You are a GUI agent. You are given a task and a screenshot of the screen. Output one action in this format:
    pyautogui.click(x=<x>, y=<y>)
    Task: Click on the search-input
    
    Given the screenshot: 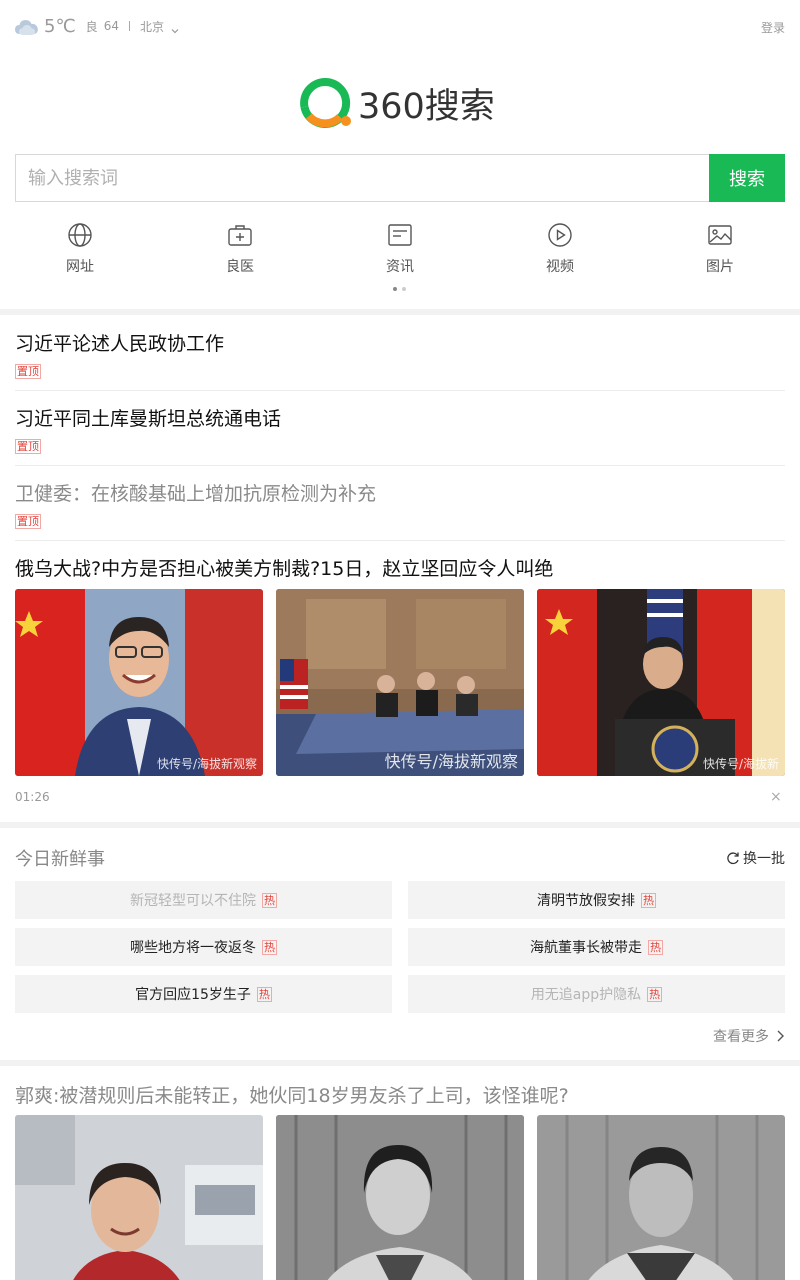 What is the action you would take?
    pyautogui.click(x=362, y=178)
    